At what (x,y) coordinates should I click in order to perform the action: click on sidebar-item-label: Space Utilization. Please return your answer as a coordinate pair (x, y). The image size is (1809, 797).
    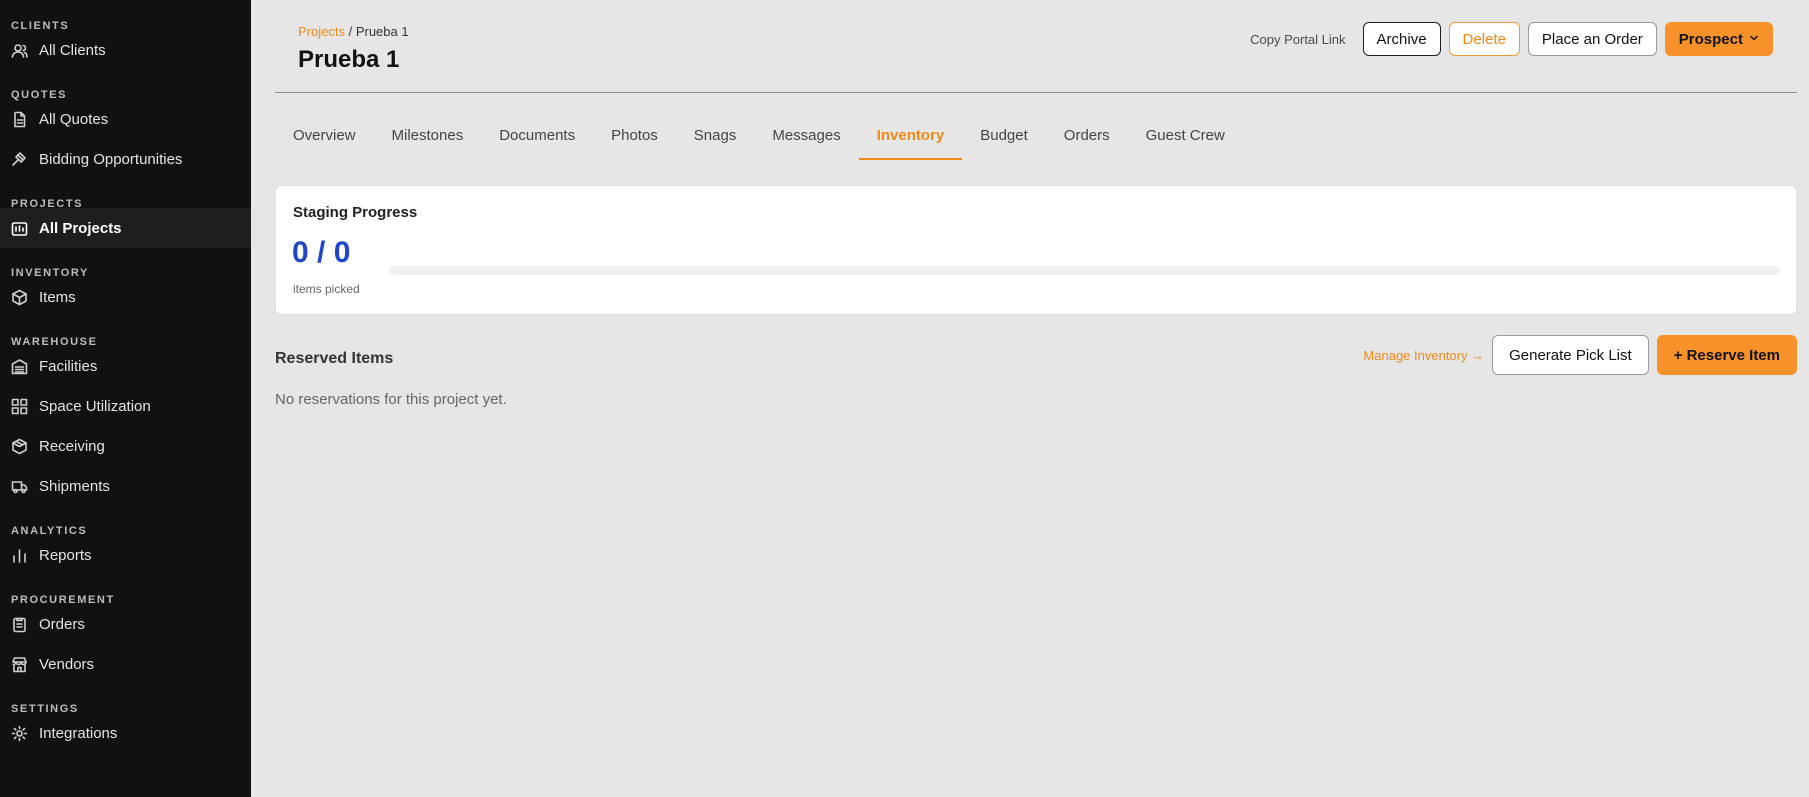
    Looking at the image, I should click on (95, 406).